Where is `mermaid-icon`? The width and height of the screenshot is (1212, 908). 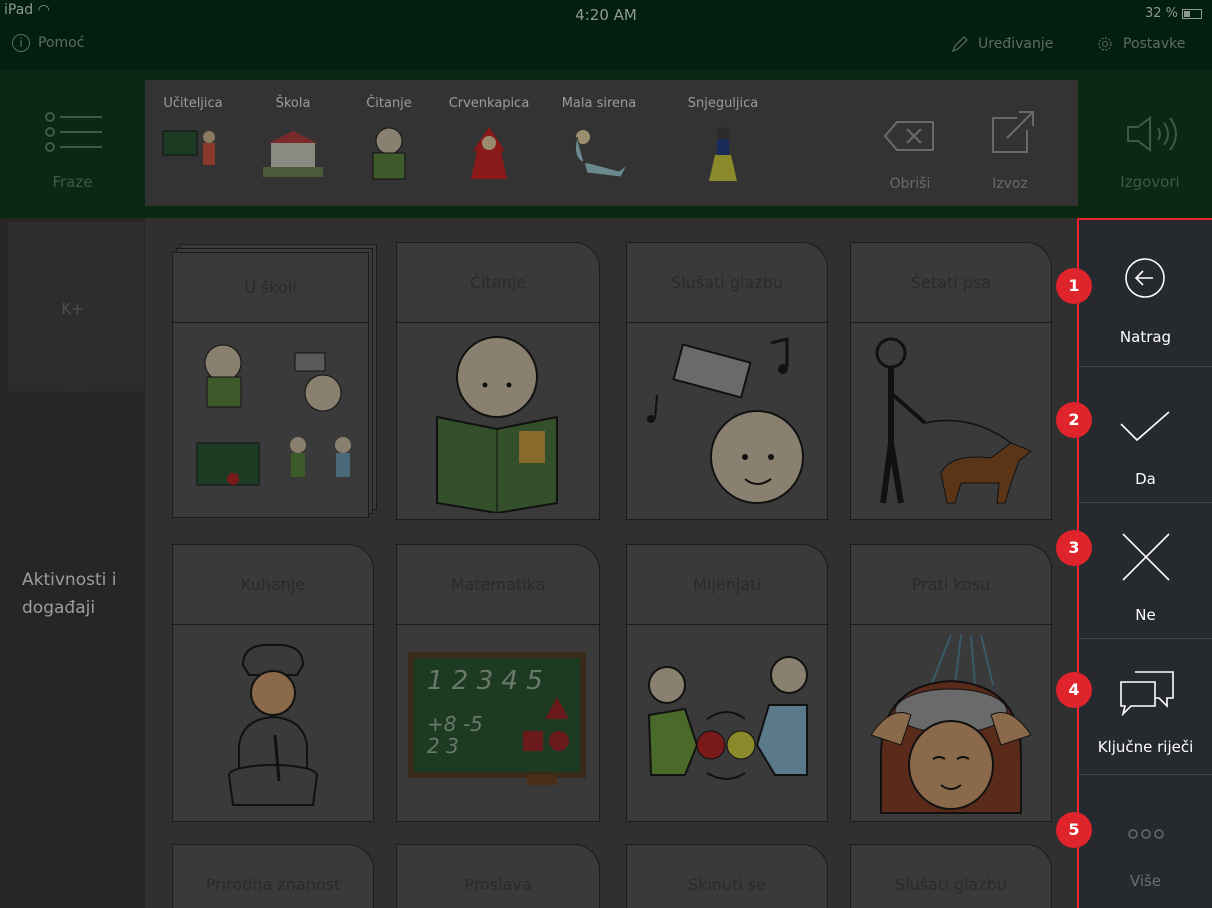
mermaid-icon is located at coordinates (601, 154).